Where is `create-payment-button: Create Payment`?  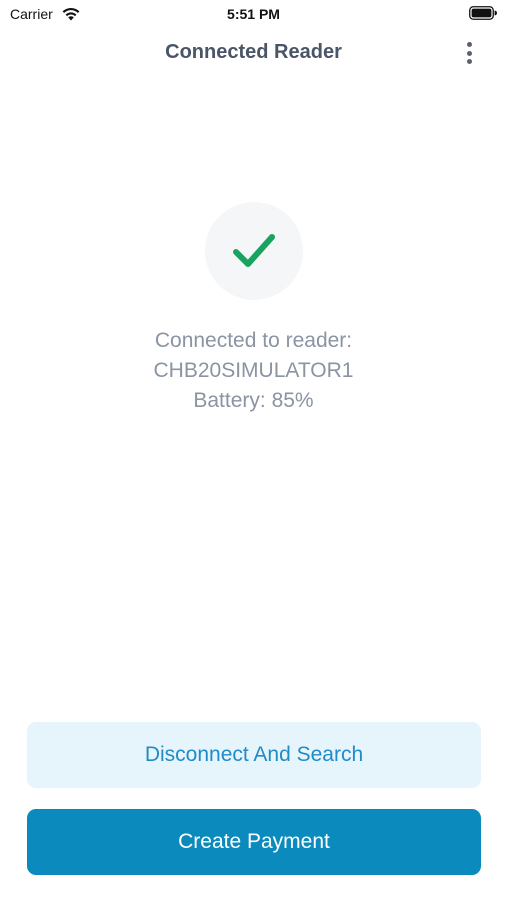 create-payment-button: Create Payment is located at coordinates (254, 842).